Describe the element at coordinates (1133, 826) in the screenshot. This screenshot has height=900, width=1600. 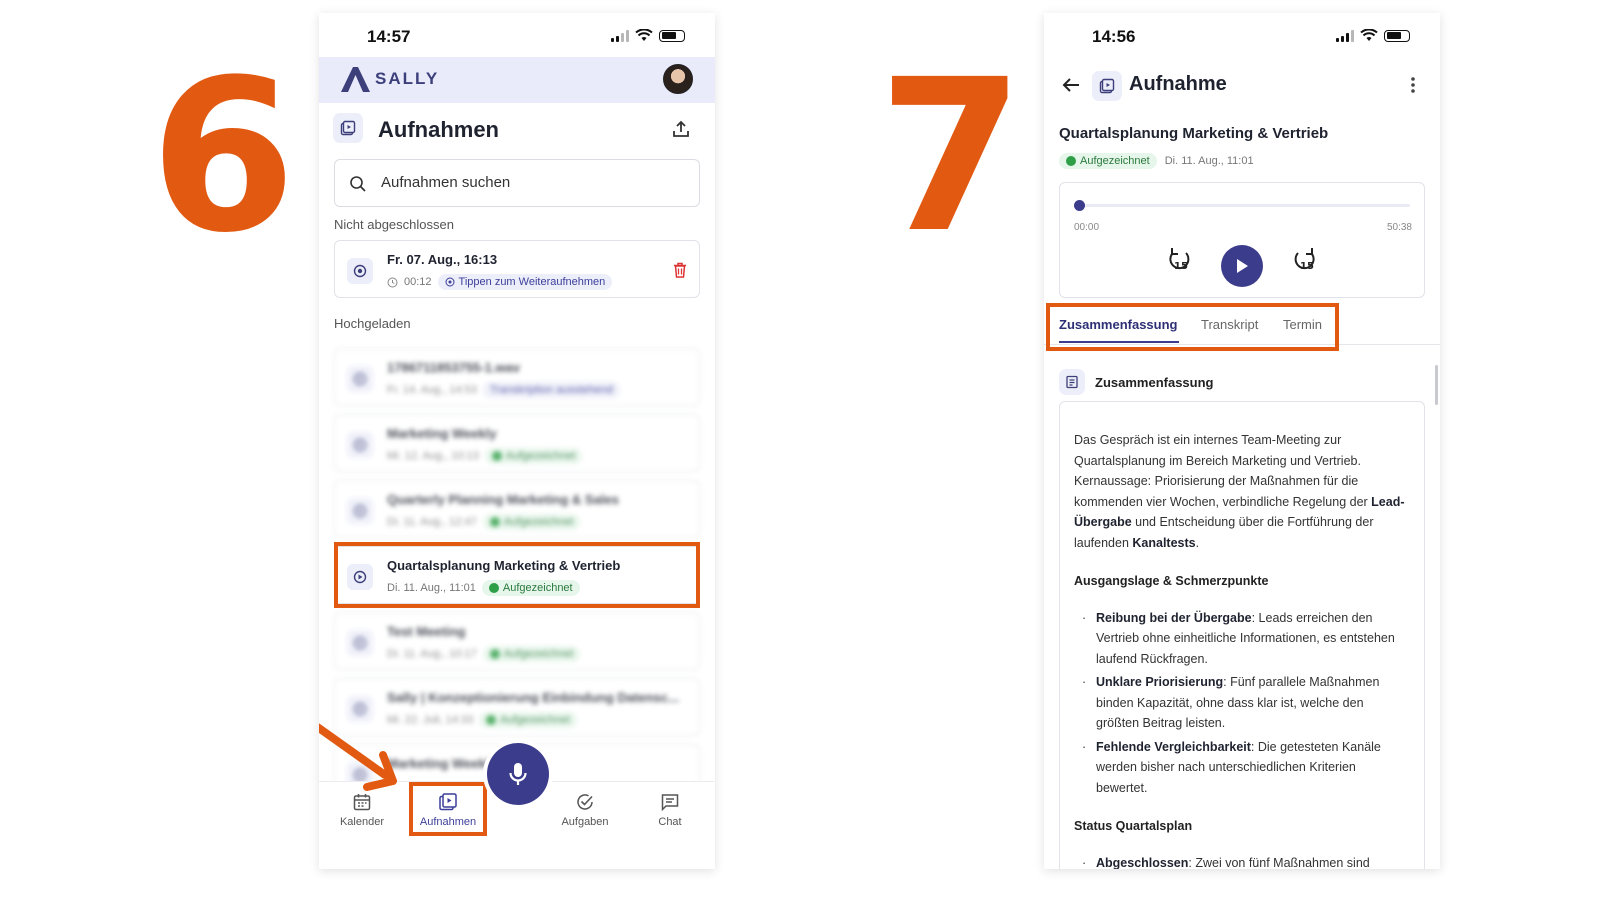
I see `summary-section-heading: Status Quartalsplan` at that location.